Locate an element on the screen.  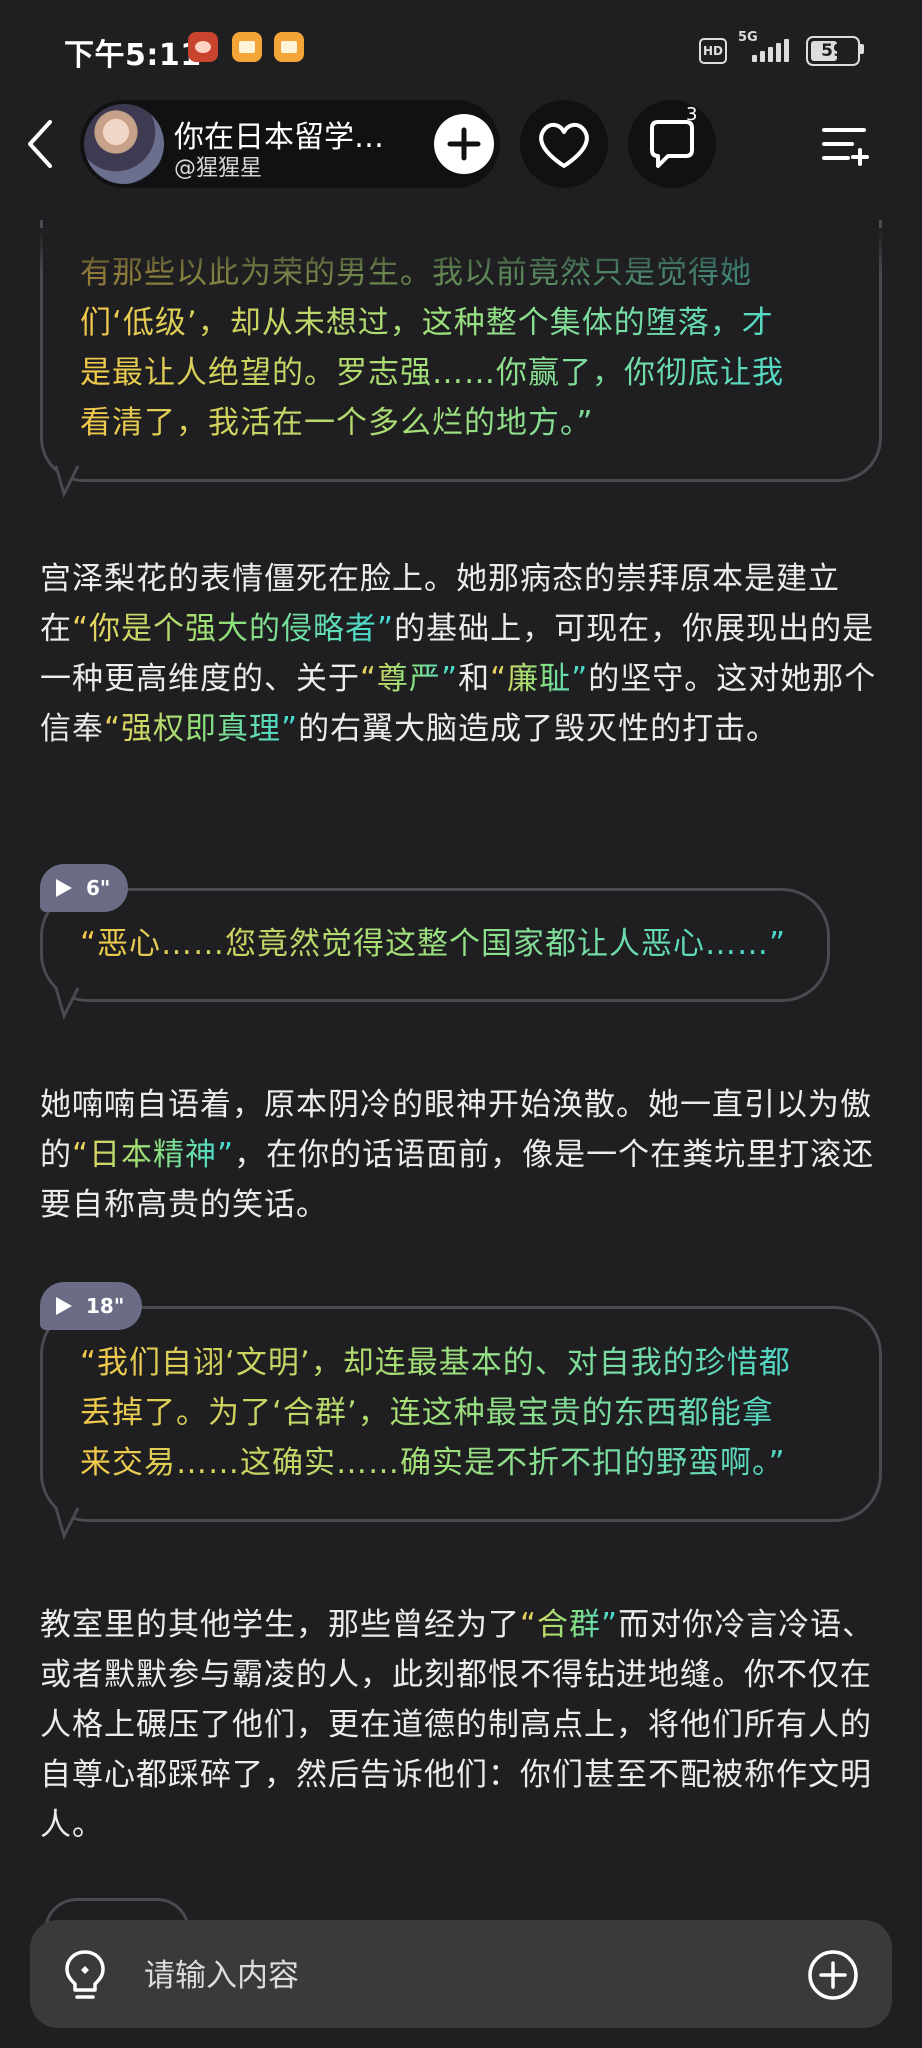
narration-text: 的右翼大脑造成了毁灭性的打击。 is located at coordinates (538, 729).